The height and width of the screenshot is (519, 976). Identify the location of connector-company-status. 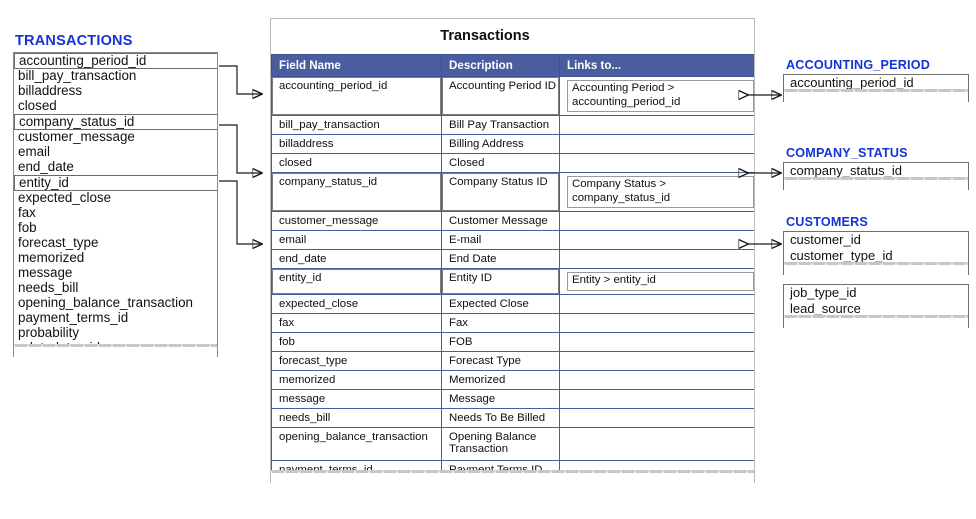
(240, 148).